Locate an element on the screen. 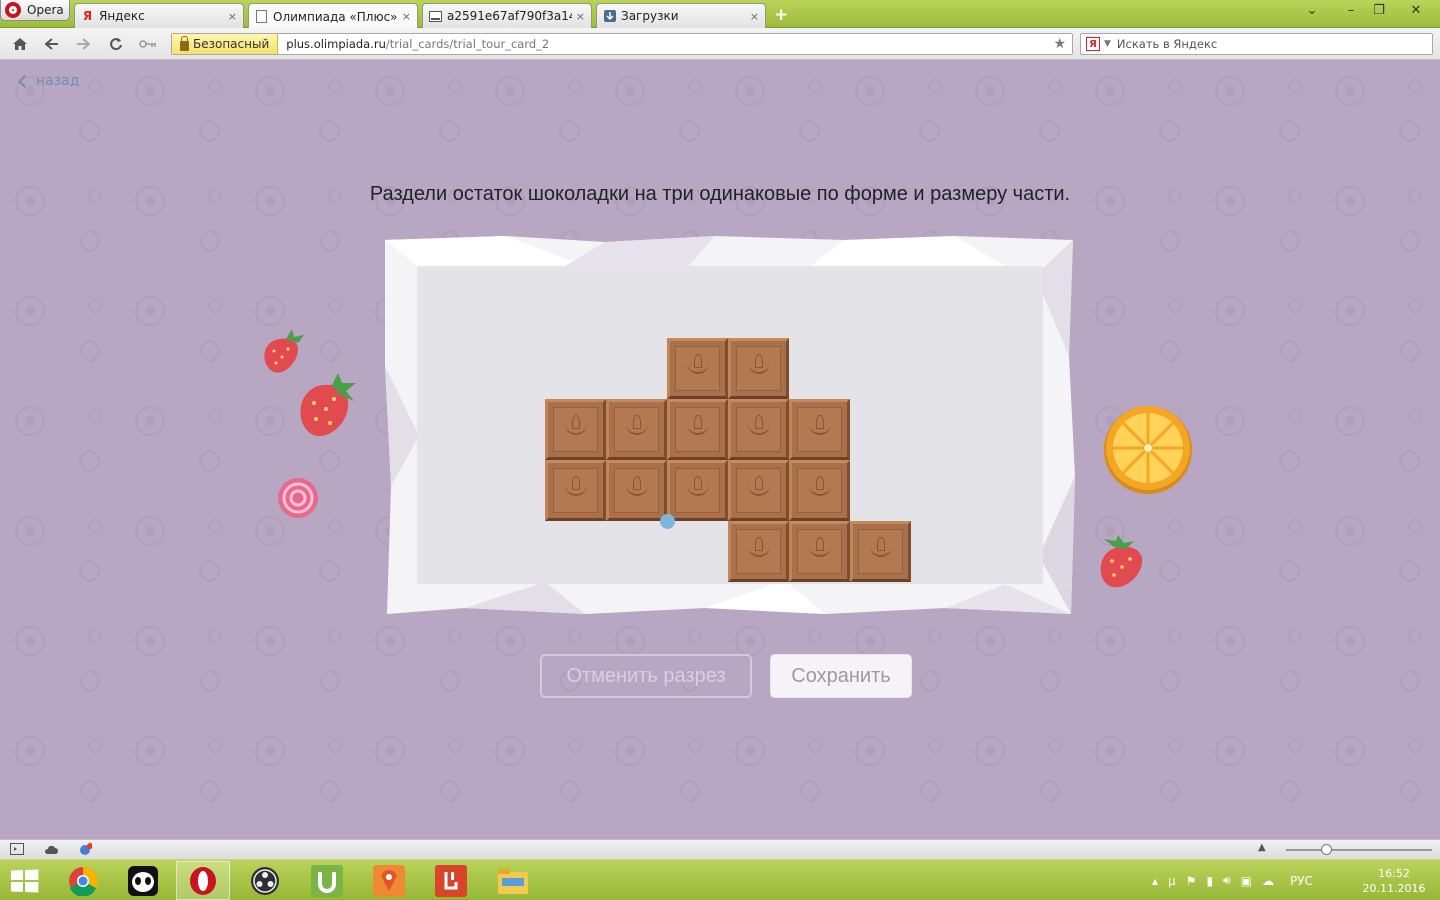  search-engine-dropdown-icon: ▼ is located at coordinates (1107, 44).